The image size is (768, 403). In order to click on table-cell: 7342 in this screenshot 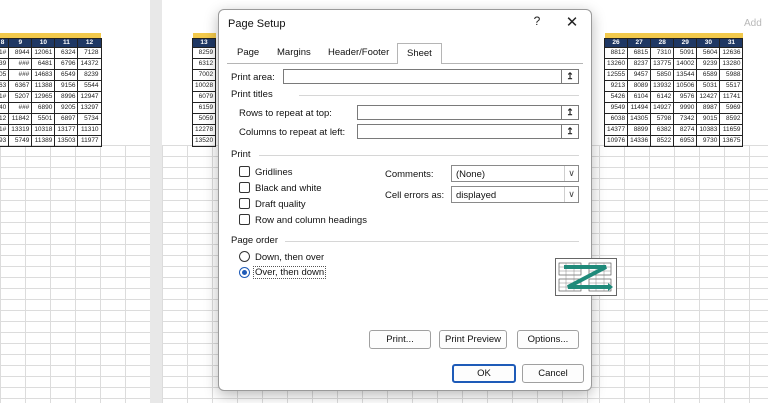, I will do `click(685, 118)`.